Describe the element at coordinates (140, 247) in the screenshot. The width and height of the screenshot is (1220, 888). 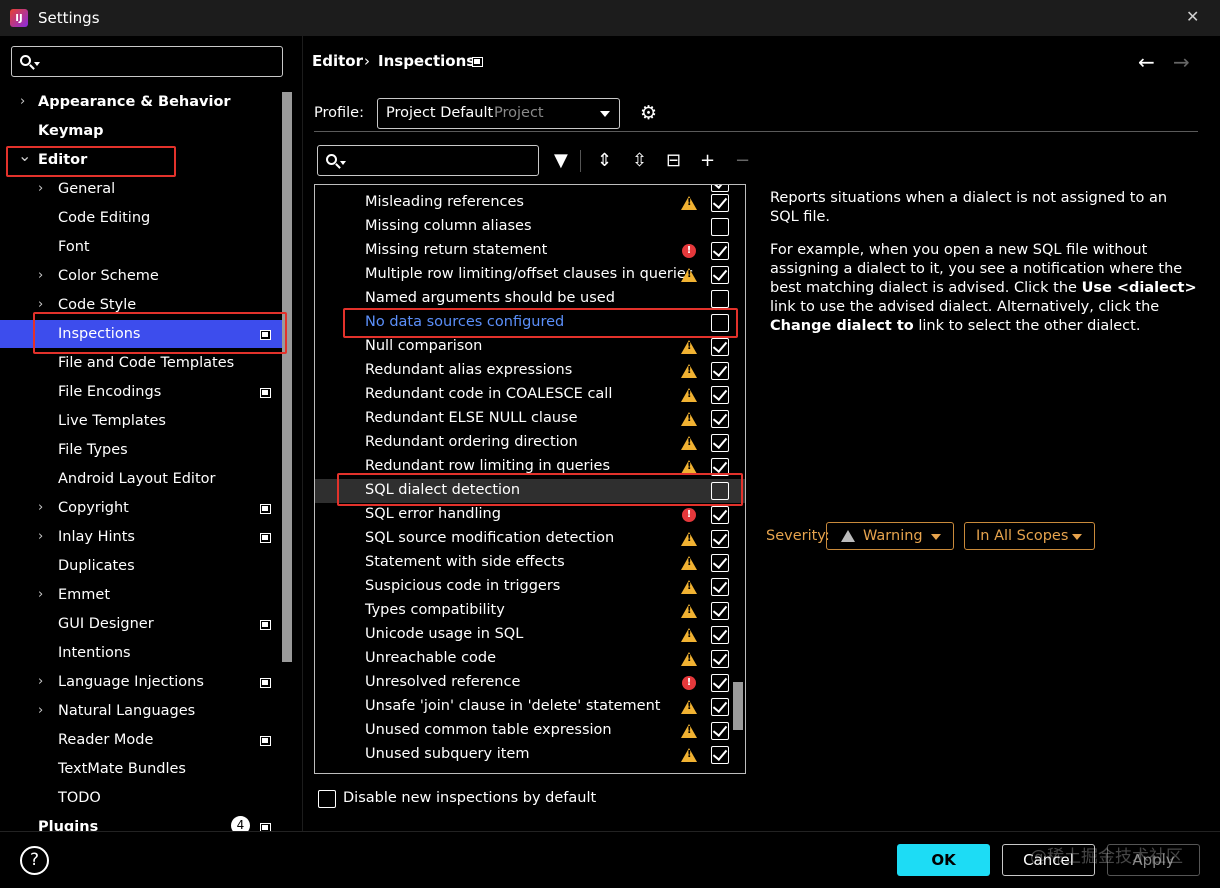
I see `sidebar-item-font: Font` at that location.